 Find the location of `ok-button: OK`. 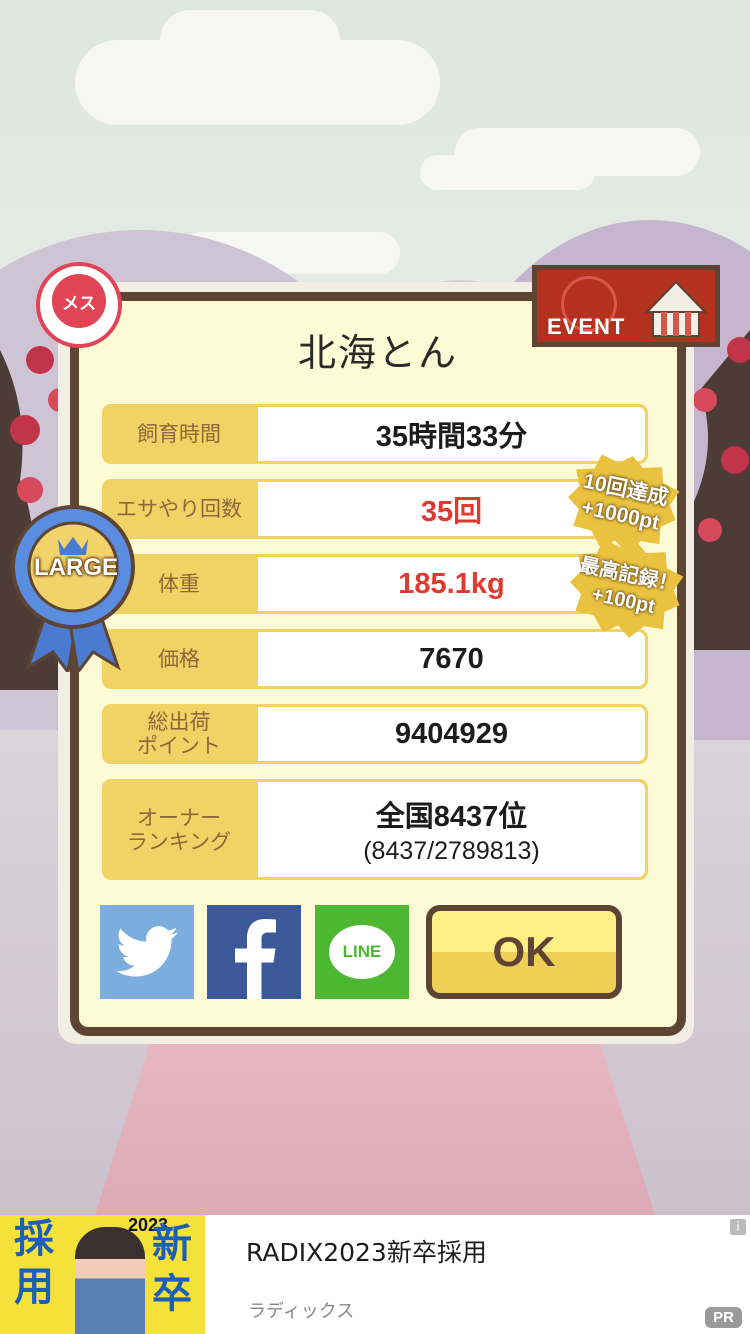

ok-button: OK is located at coordinates (524, 952).